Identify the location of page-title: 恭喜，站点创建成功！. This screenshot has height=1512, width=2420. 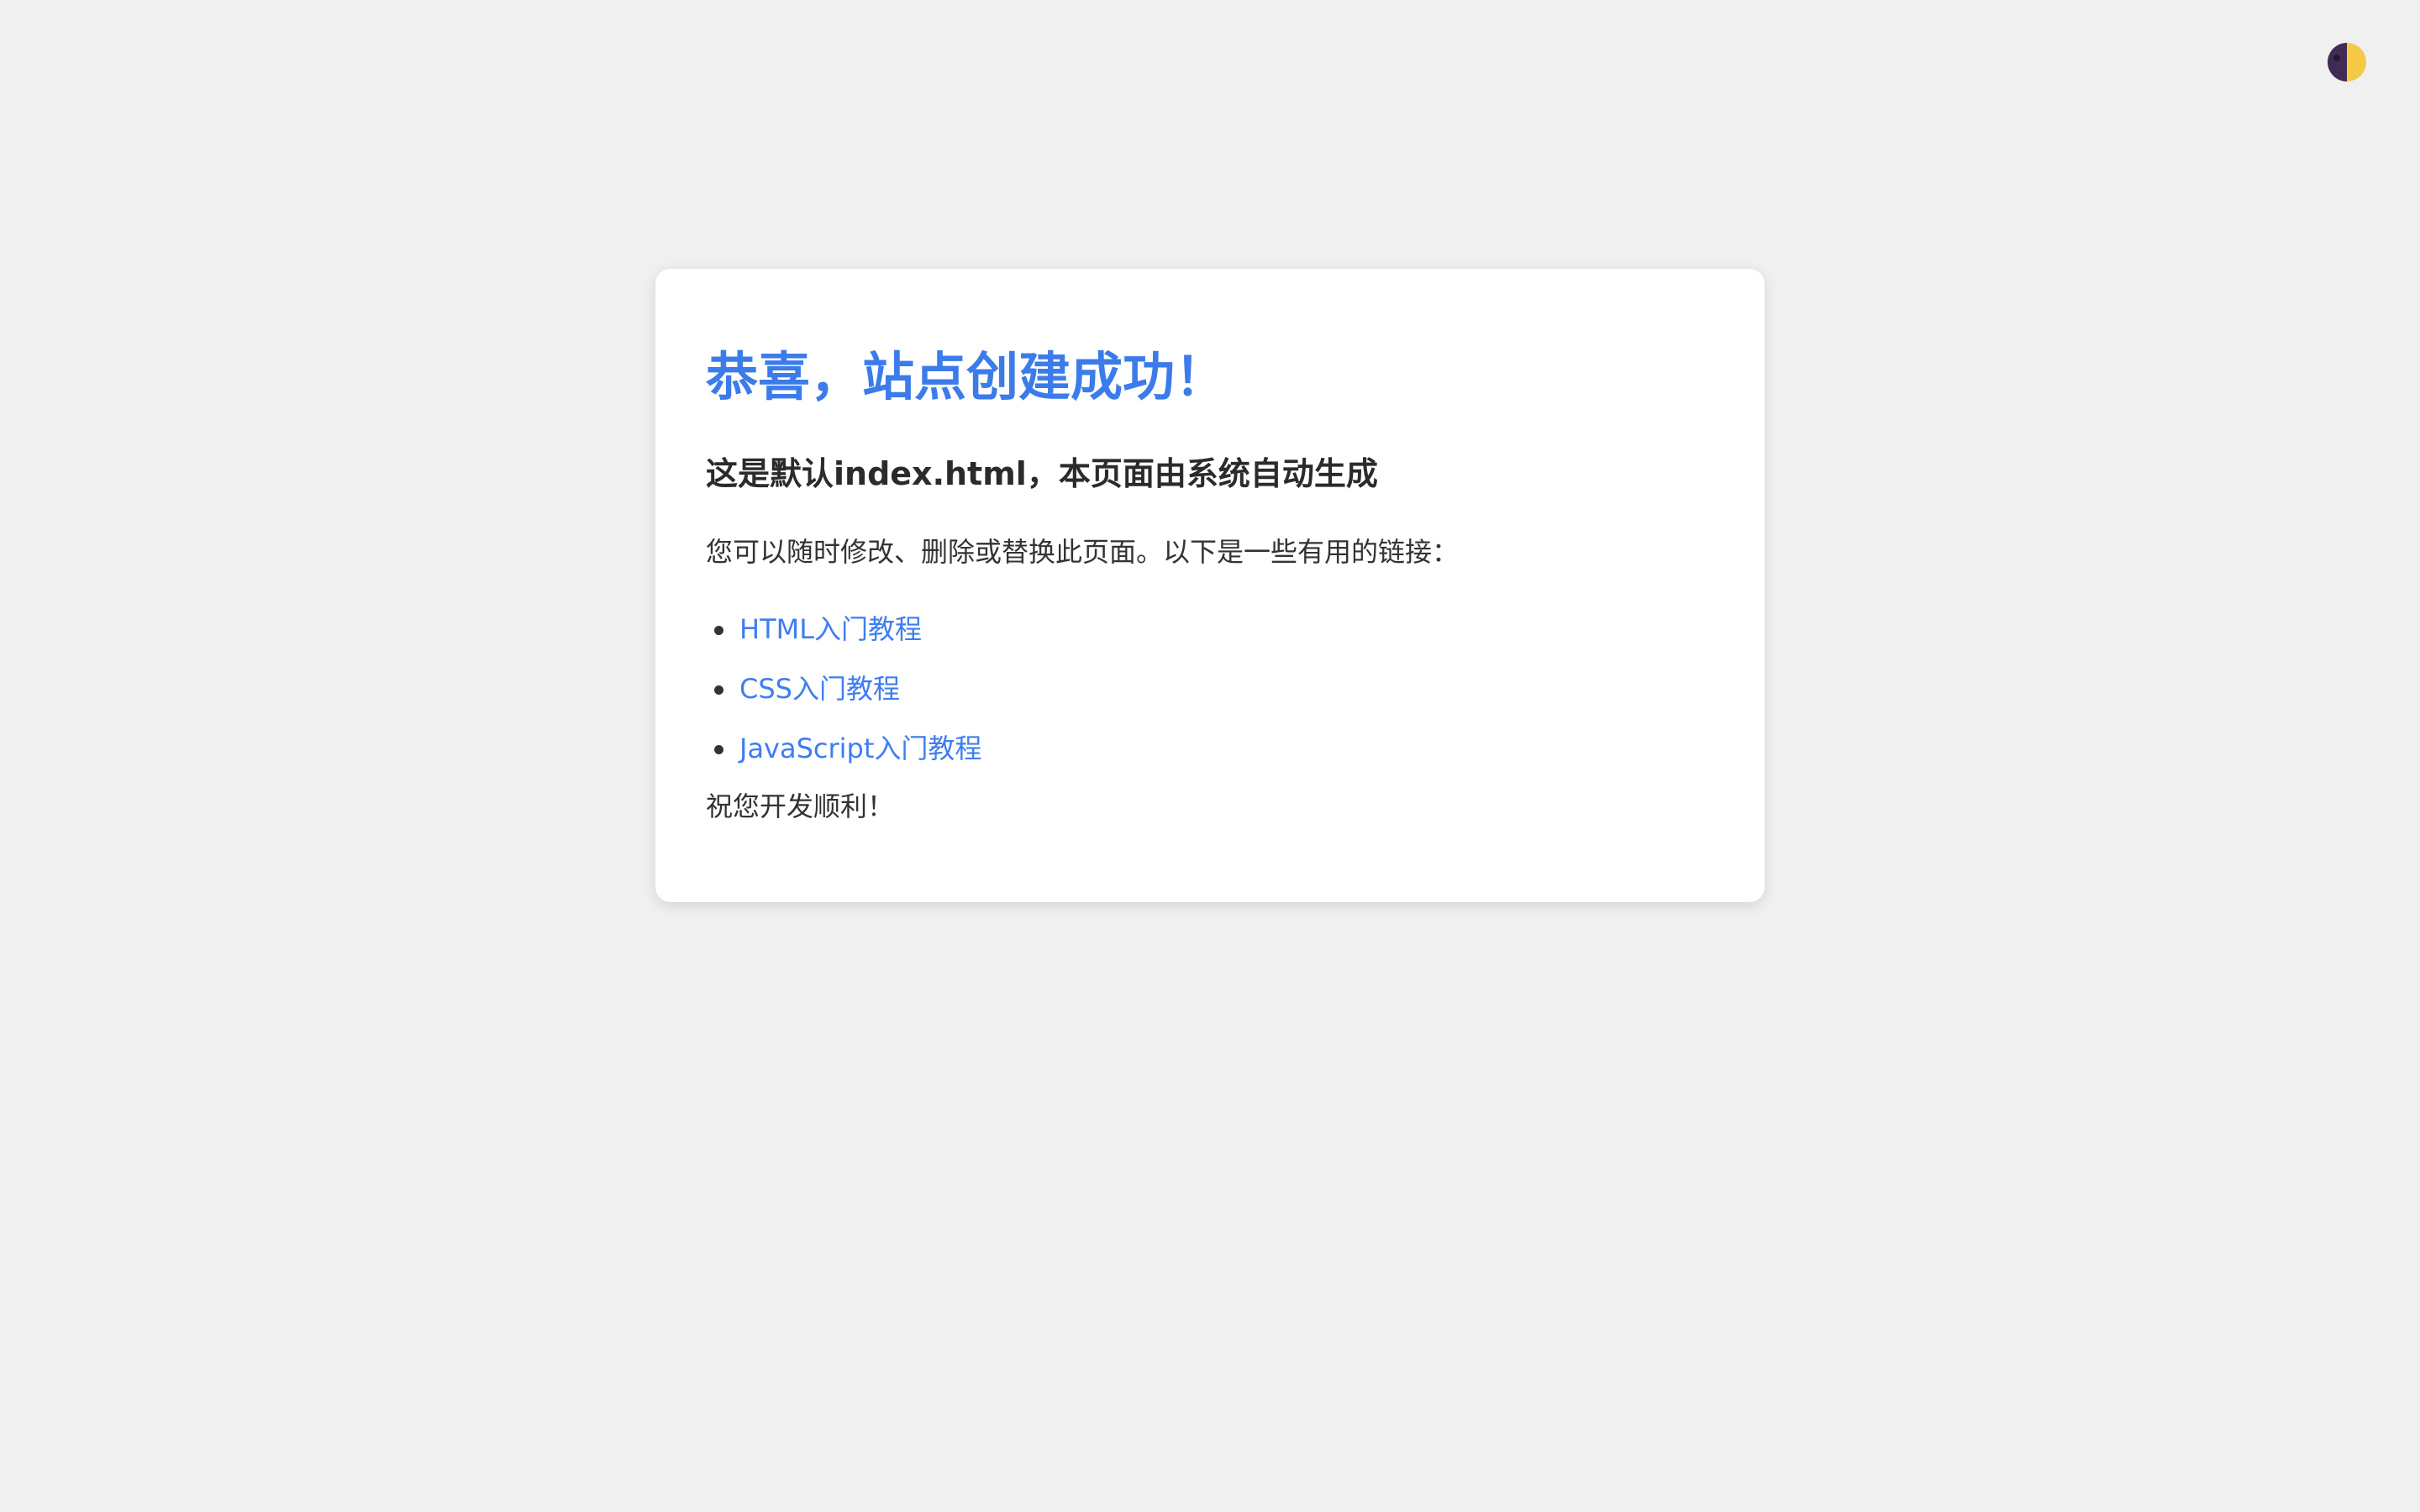
(967, 376).